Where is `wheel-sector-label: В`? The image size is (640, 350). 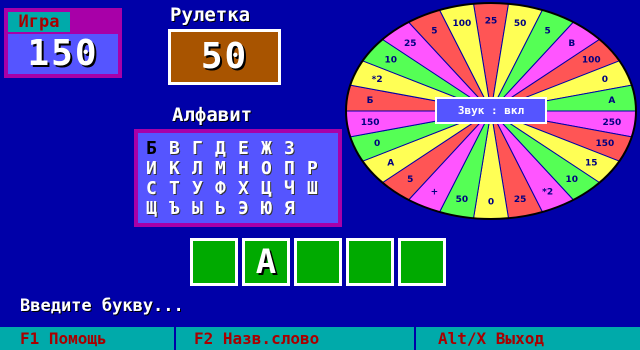 wheel-sector-label: В is located at coordinates (571, 44).